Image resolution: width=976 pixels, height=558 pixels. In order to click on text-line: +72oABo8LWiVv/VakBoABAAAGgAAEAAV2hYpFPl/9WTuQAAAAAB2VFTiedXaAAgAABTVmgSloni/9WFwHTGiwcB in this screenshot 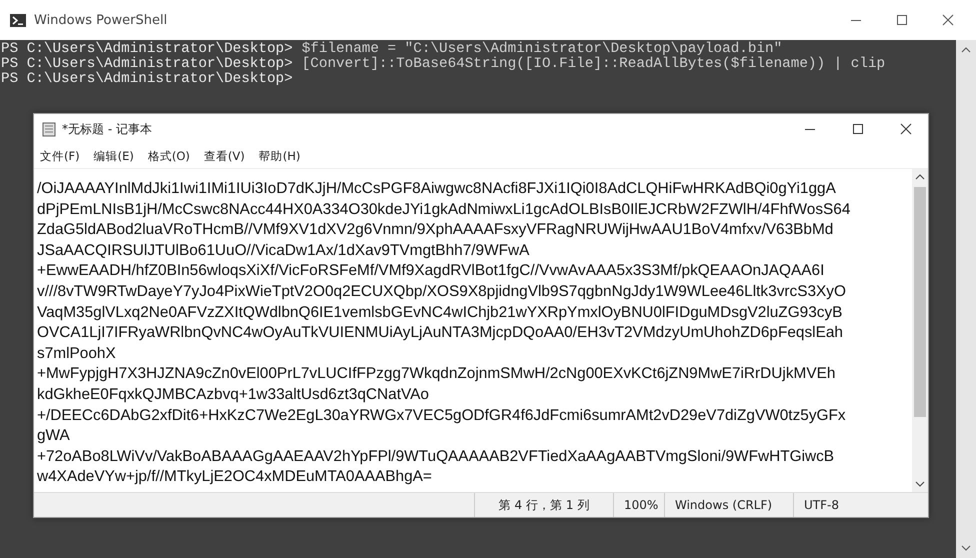, I will do `click(435, 456)`.